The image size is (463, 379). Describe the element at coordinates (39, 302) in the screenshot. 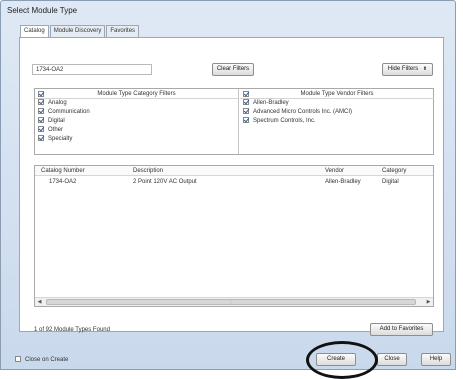

I see `scroll-left-icon: ◀` at that location.